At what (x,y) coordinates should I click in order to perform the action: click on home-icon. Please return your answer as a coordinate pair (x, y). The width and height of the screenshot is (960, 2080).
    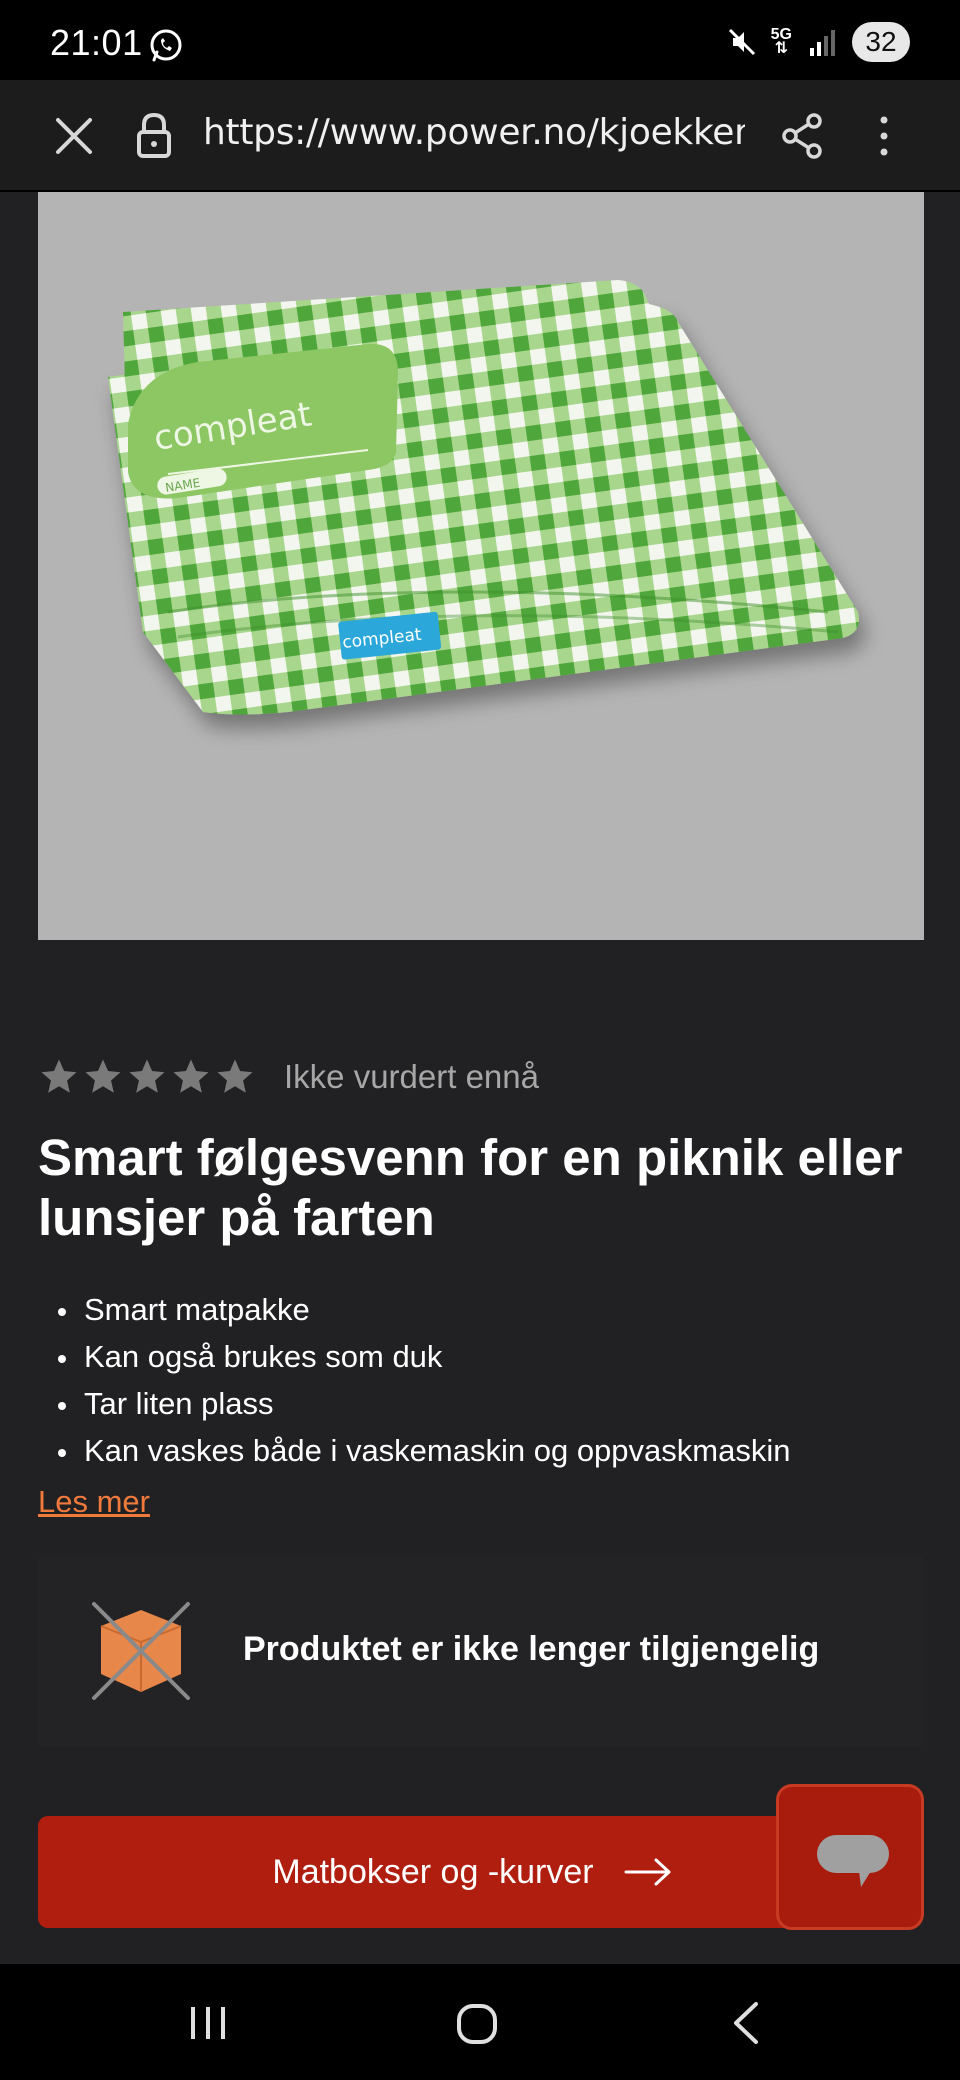
    Looking at the image, I should click on (477, 2024).